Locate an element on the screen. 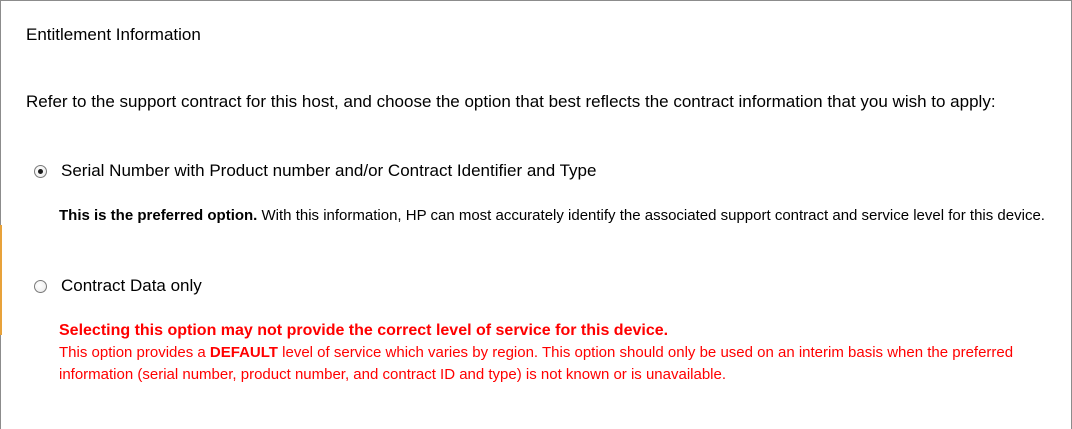 The image size is (1072, 429). warning-default-keyword: DEFAULT is located at coordinates (243, 352).